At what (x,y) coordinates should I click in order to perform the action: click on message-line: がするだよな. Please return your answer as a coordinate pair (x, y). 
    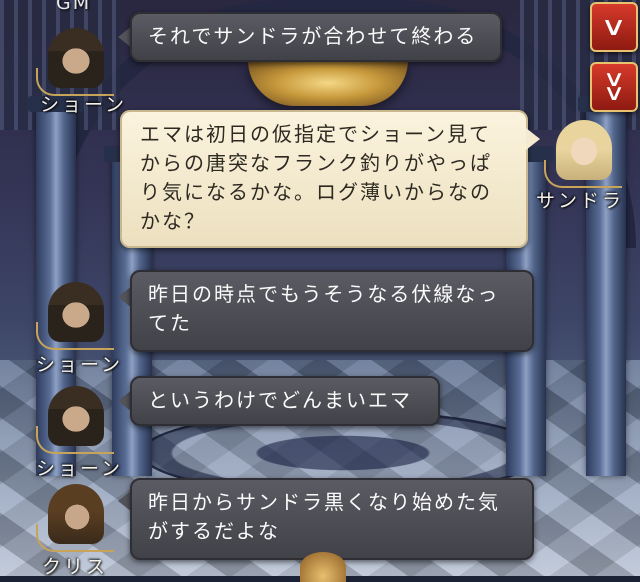
    Looking at the image, I should click on (214, 531).